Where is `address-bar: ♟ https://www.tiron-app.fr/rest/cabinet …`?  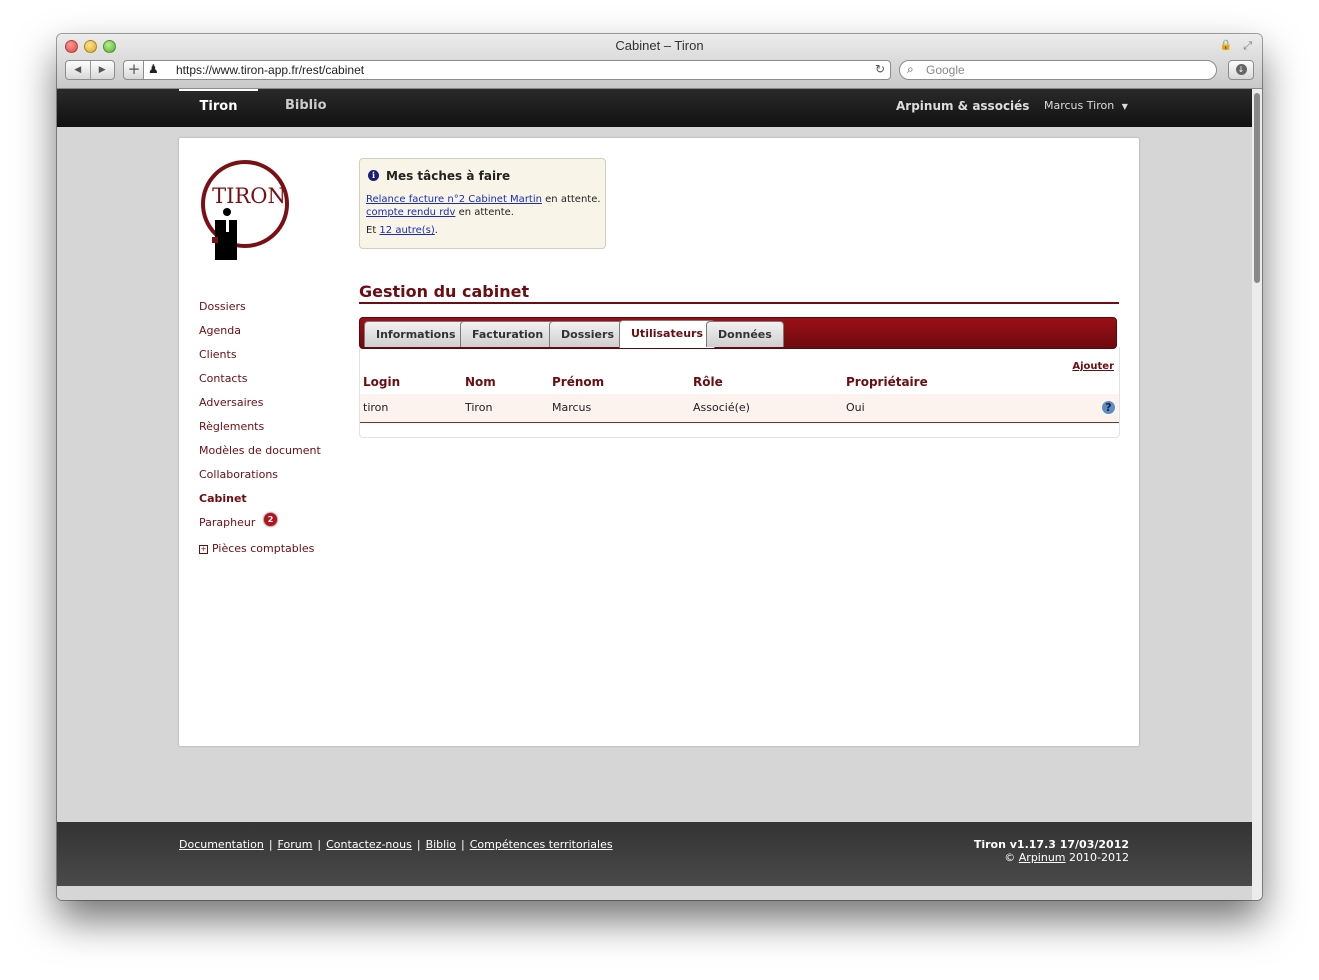
address-bar: ♟ https://www.tiron-app.fr/rest/cabinet … is located at coordinates (517, 70).